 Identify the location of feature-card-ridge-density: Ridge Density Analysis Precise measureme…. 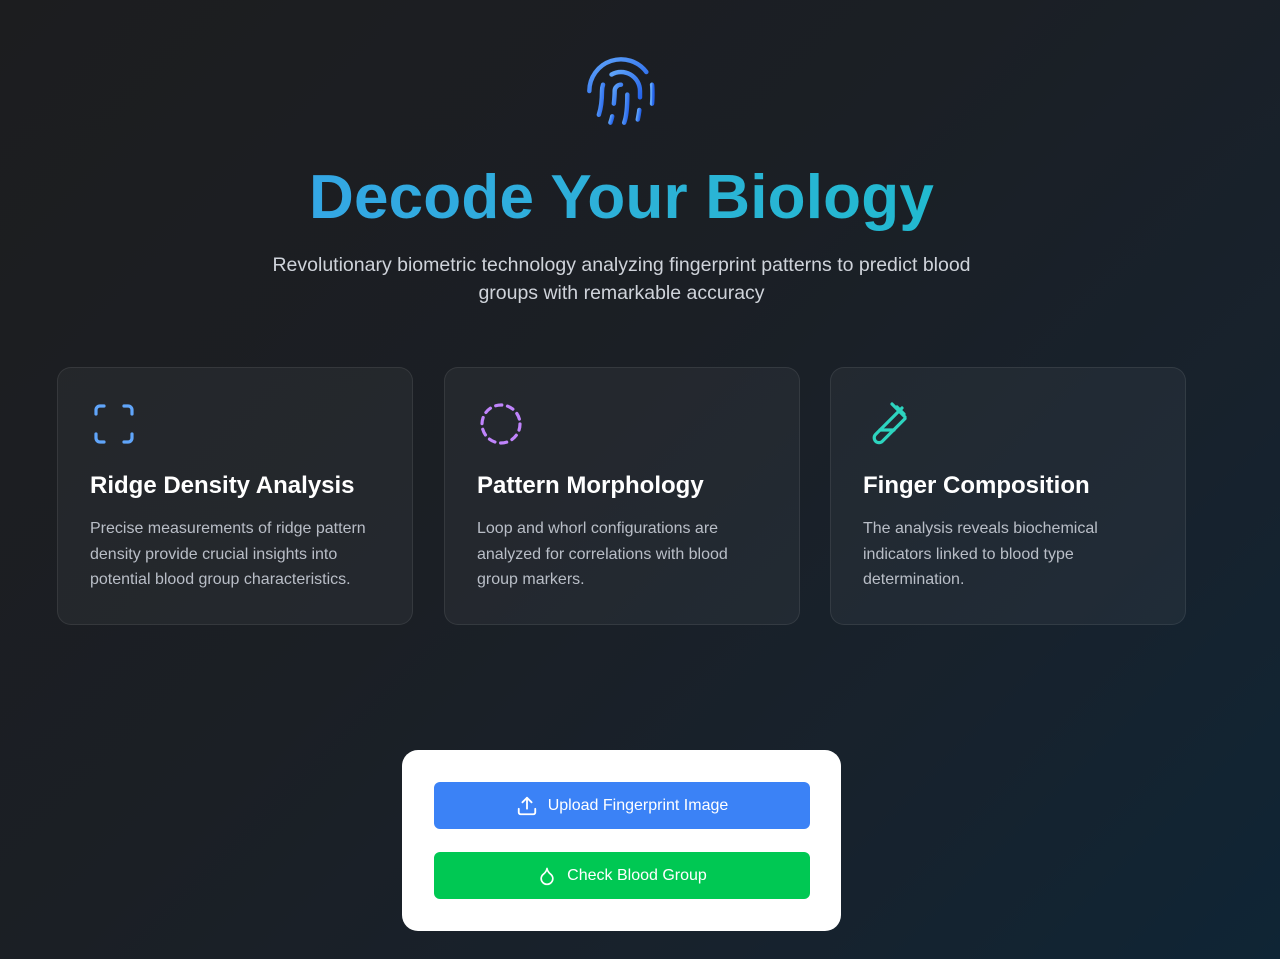
(235, 496).